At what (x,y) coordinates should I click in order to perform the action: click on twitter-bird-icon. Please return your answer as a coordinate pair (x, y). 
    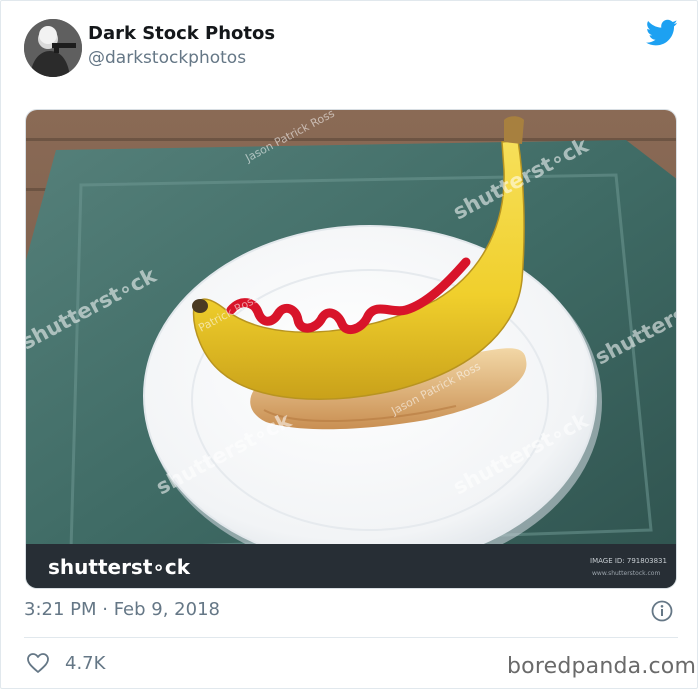
    Looking at the image, I should click on (662, 33).